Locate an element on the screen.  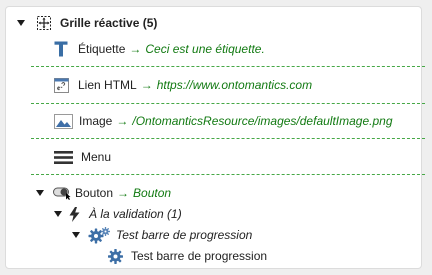
tree-node-a-la-validation: À la validation (1) is located at coordinates (118, 214).